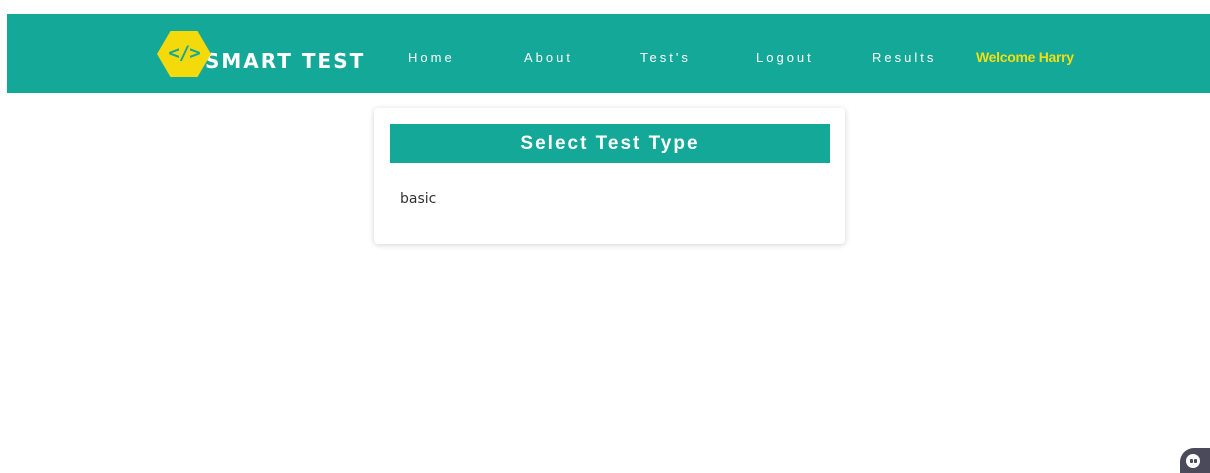 This screenshot has height=473, width=1210. I want to click on logo-link: </> SMART TEST, so click(261, 54).